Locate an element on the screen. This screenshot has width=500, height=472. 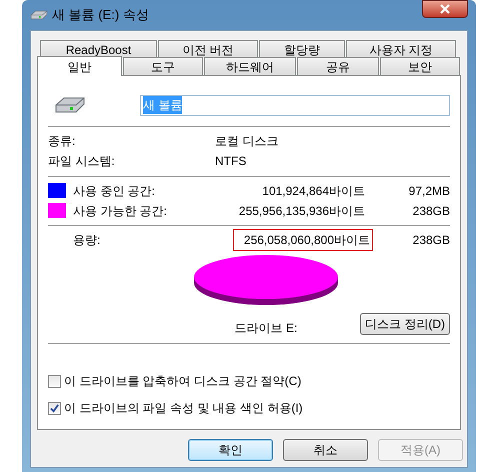
space-size: 238GB is located at coordinates (431, 211).